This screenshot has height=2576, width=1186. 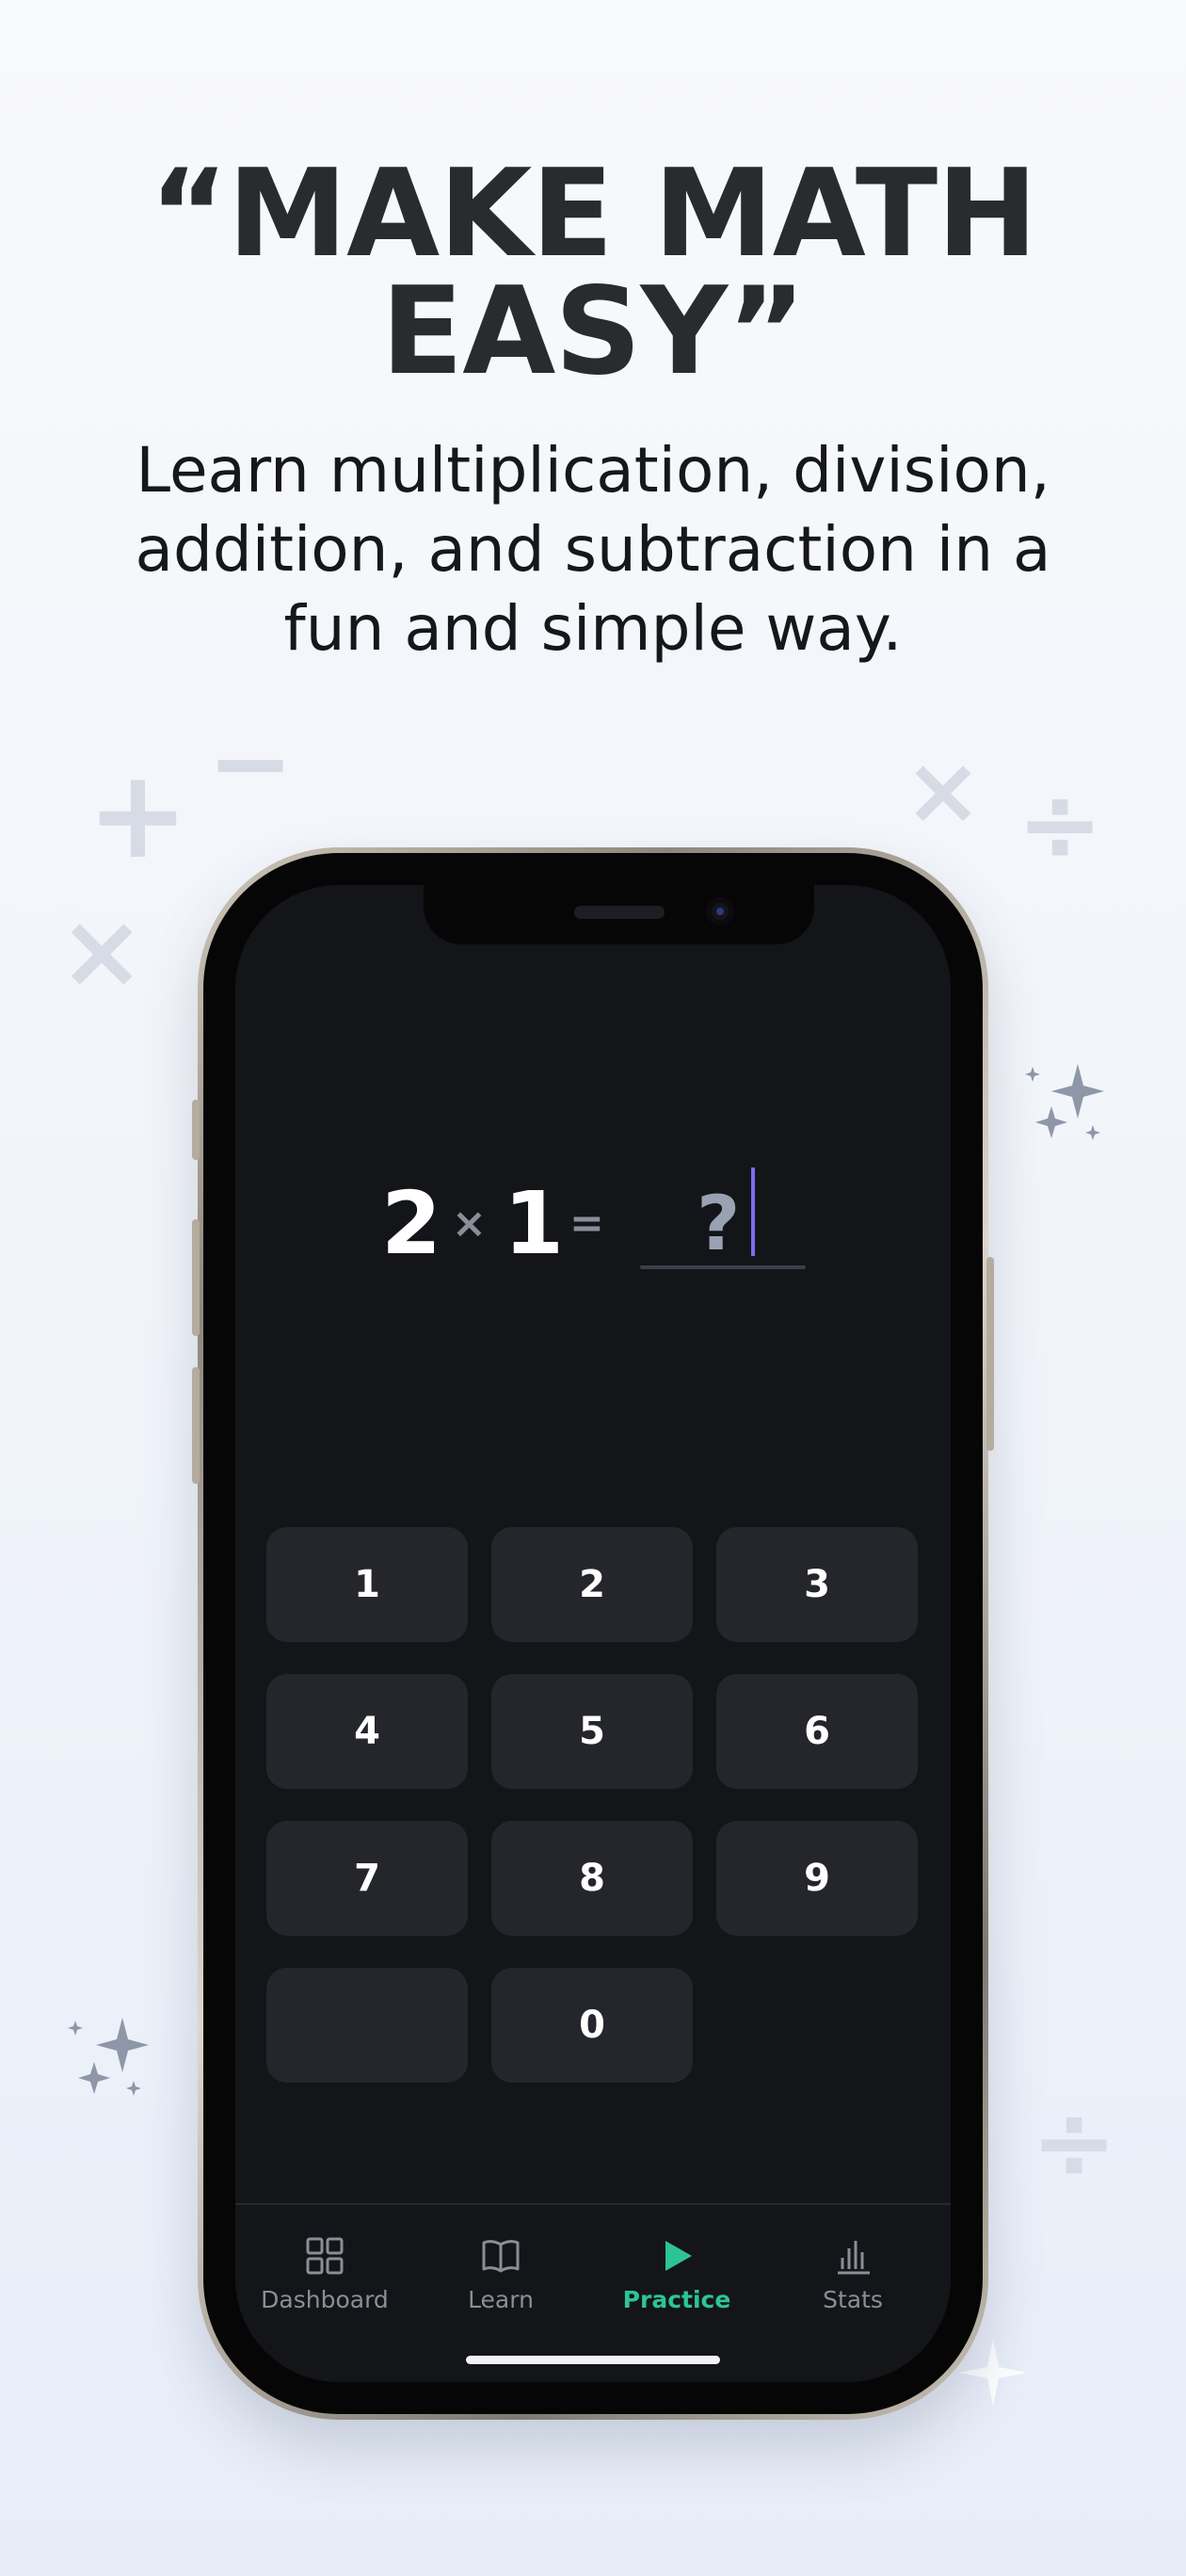 I want to click on tab-stats-label: Stats, so click(x=853, y=2299).